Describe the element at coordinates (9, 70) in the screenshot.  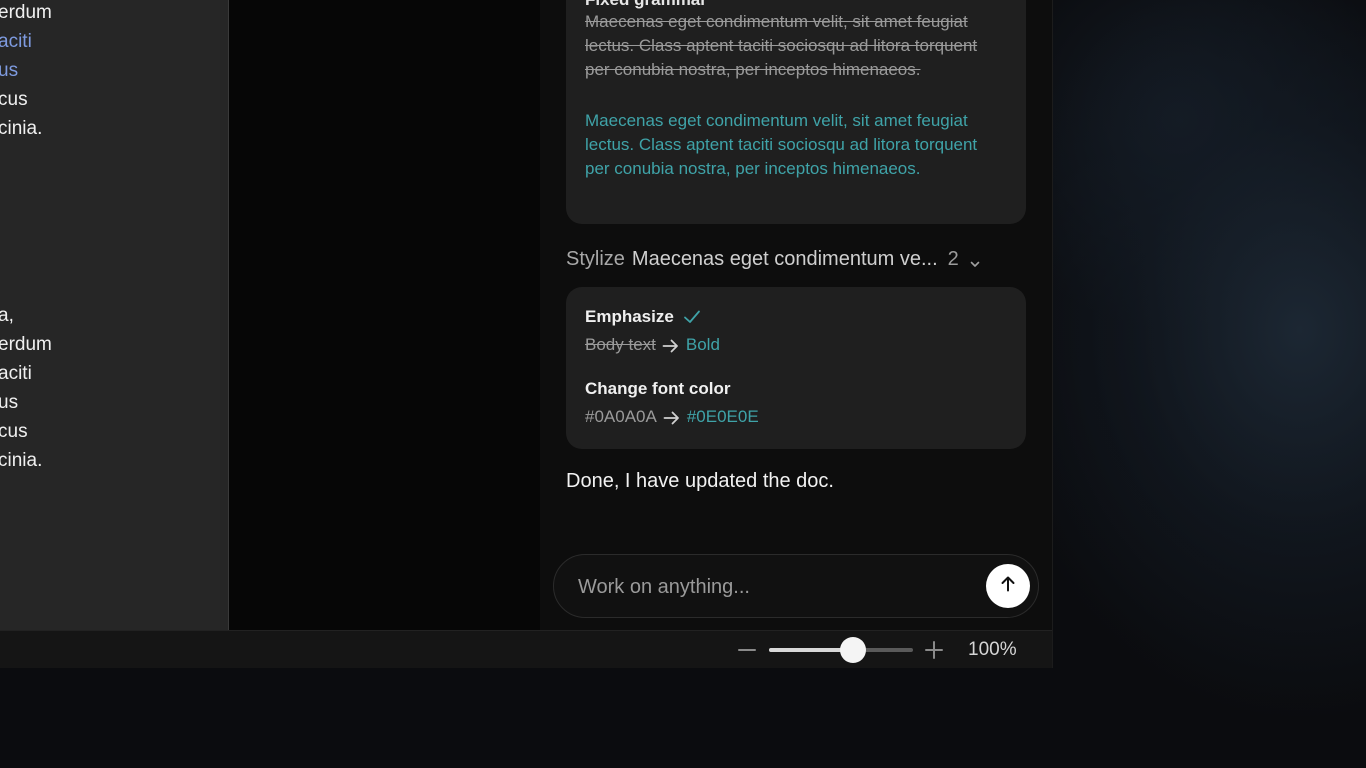
I see `doc-line-link: us` at that location.